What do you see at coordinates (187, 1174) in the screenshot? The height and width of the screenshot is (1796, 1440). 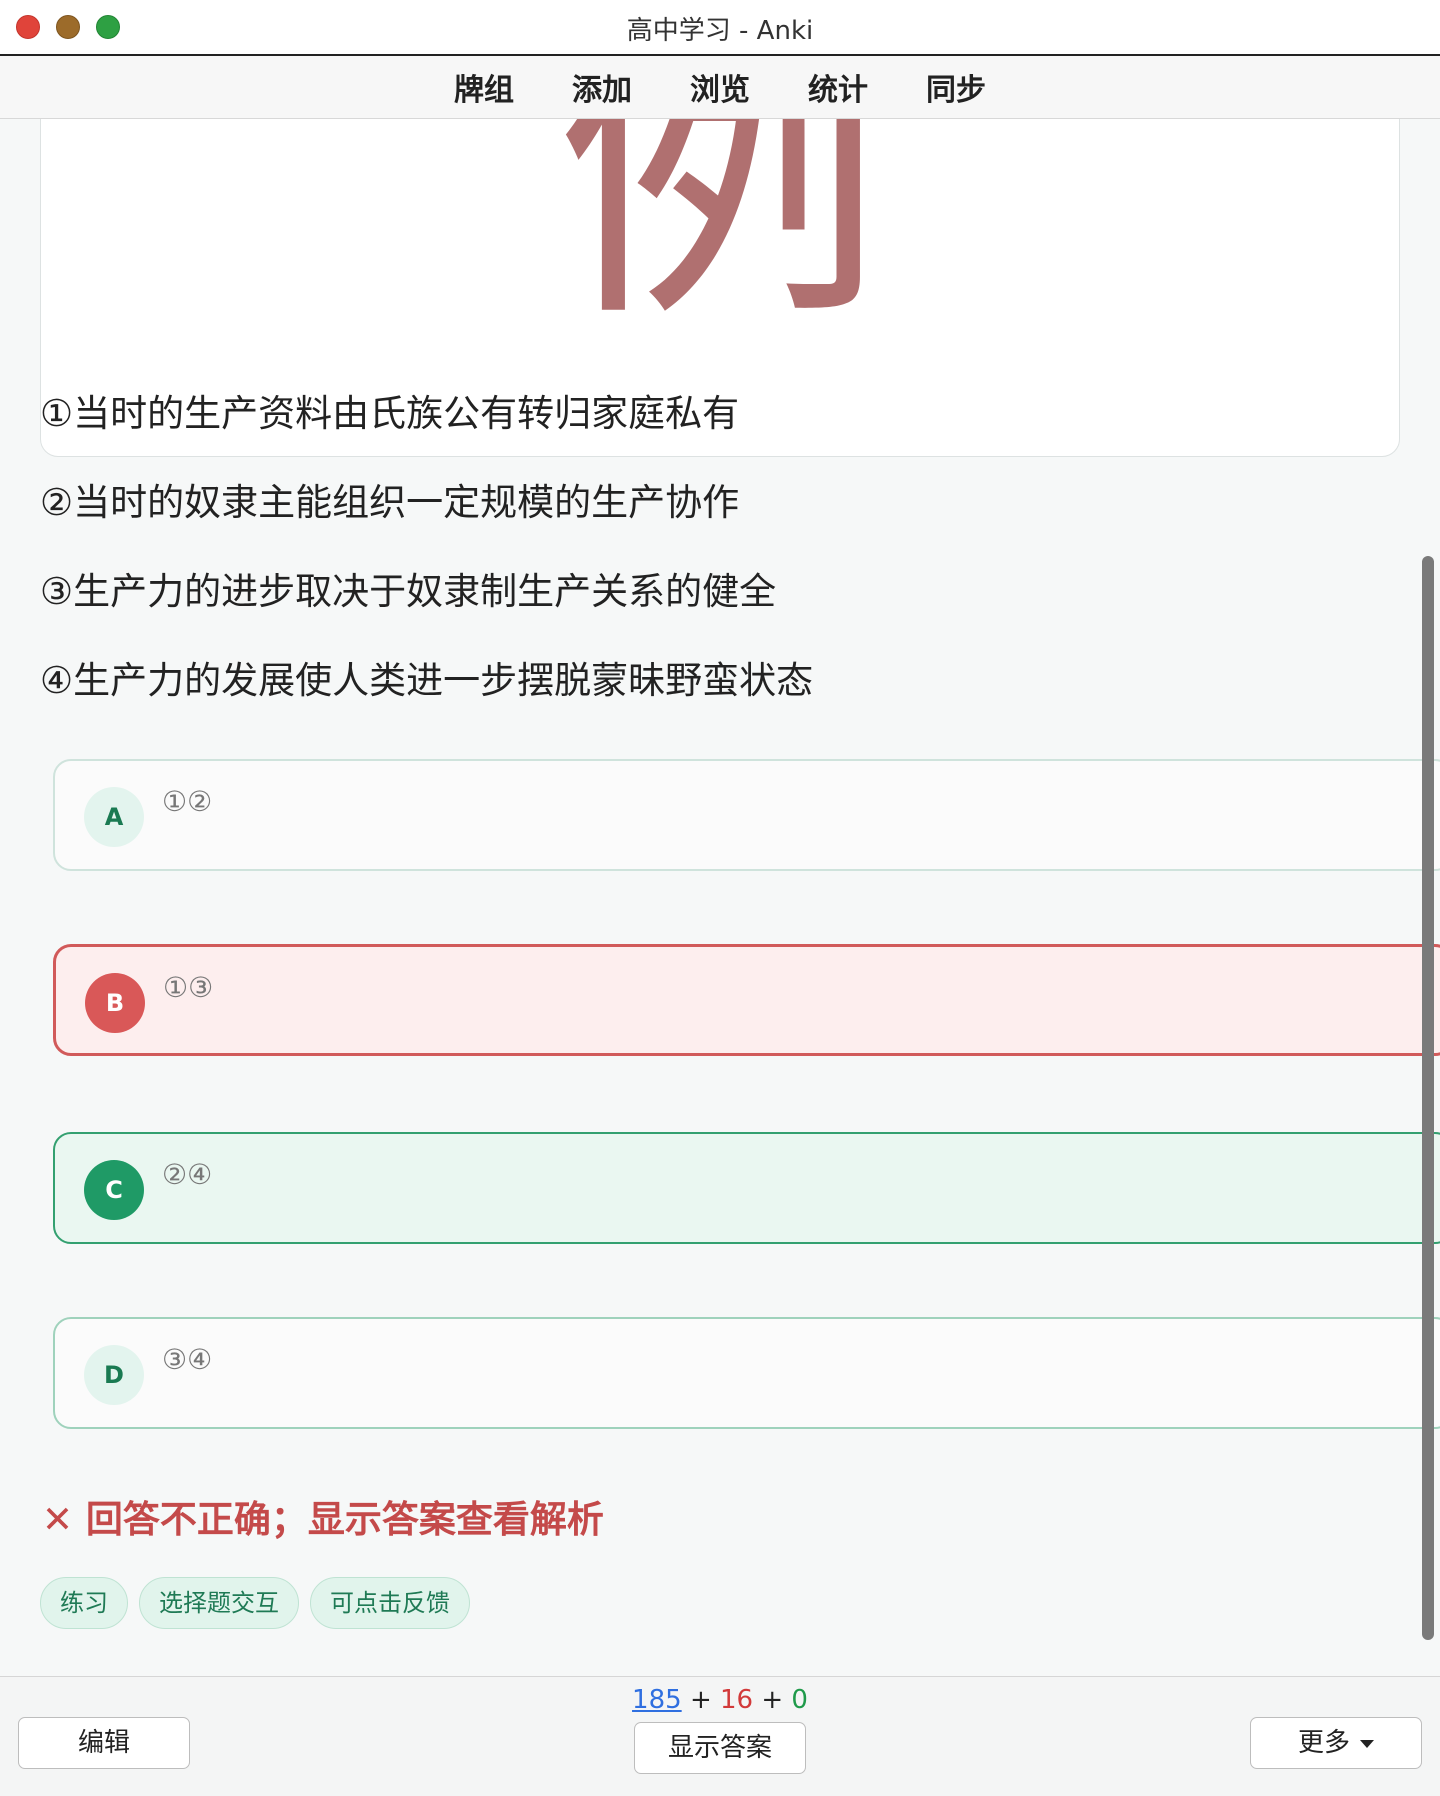 I see `option-c-text: ②④` at bounding box center [187, 1174].